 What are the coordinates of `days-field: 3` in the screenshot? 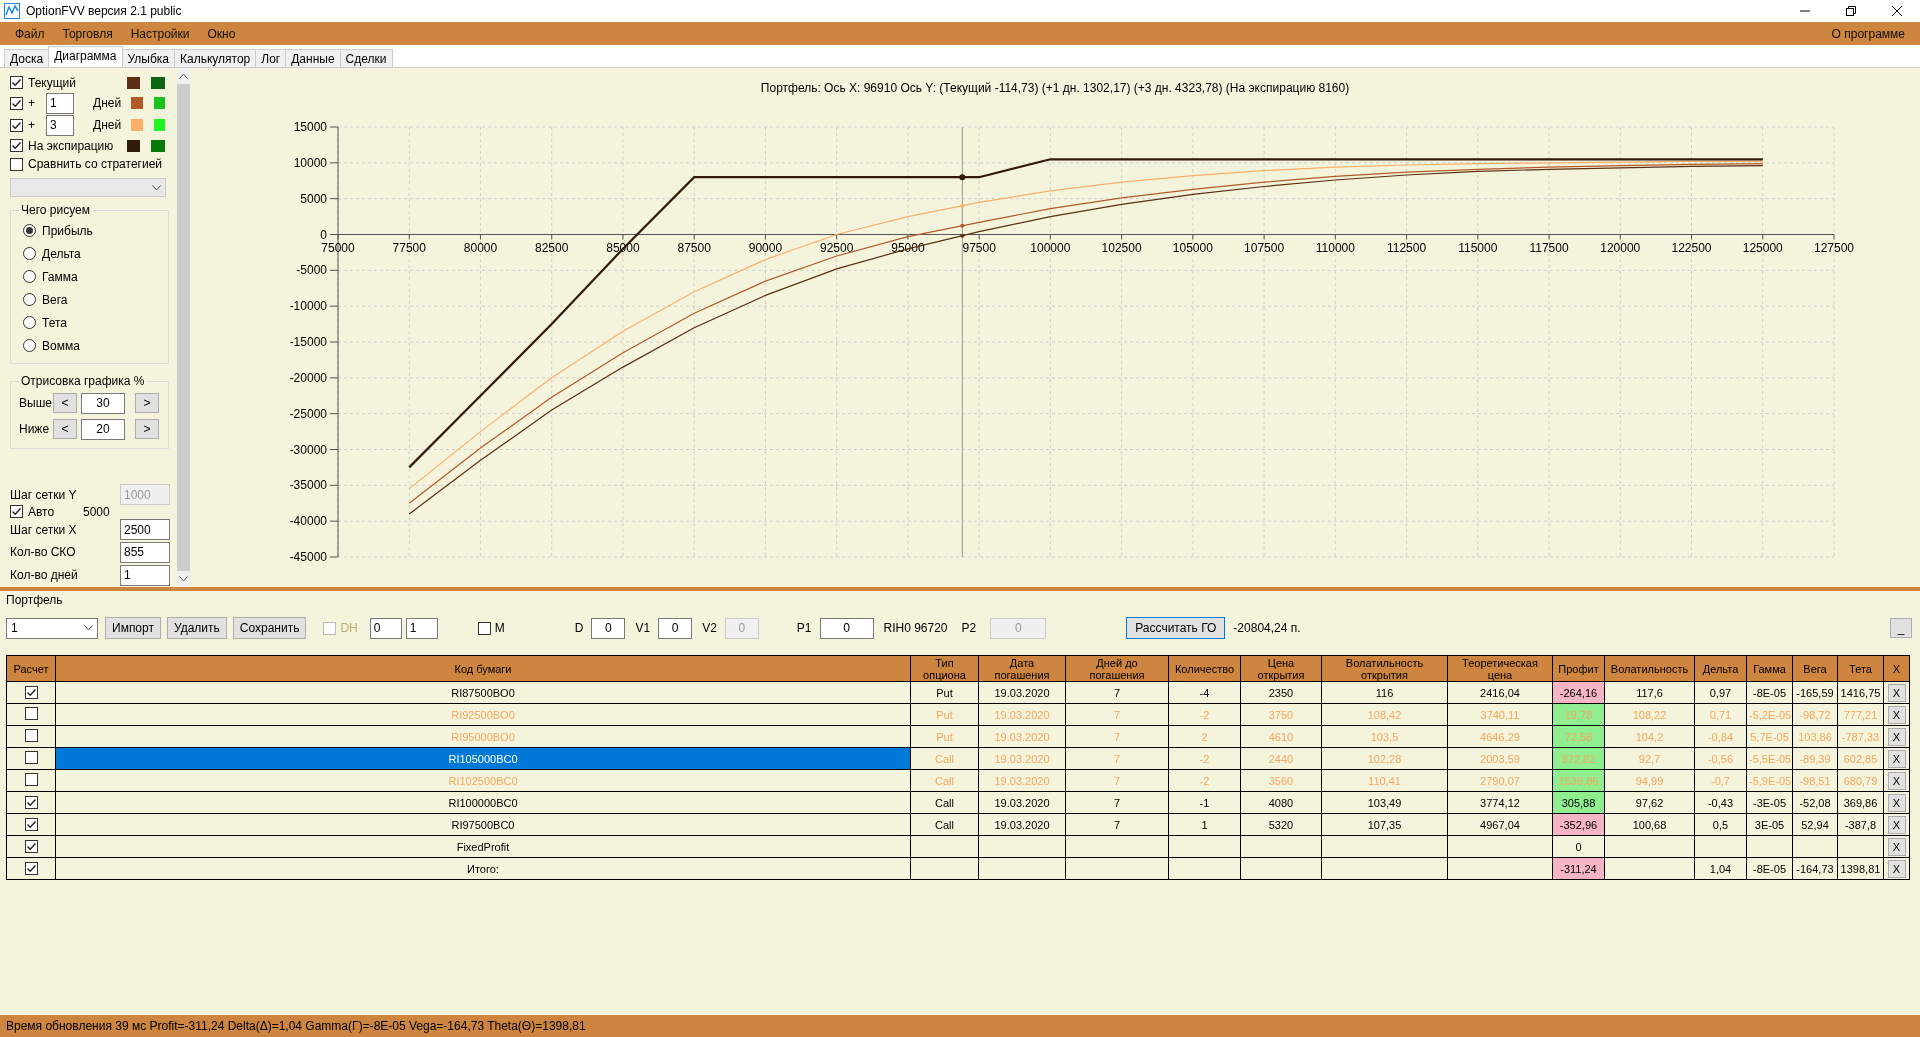 It's located at (60, 125).